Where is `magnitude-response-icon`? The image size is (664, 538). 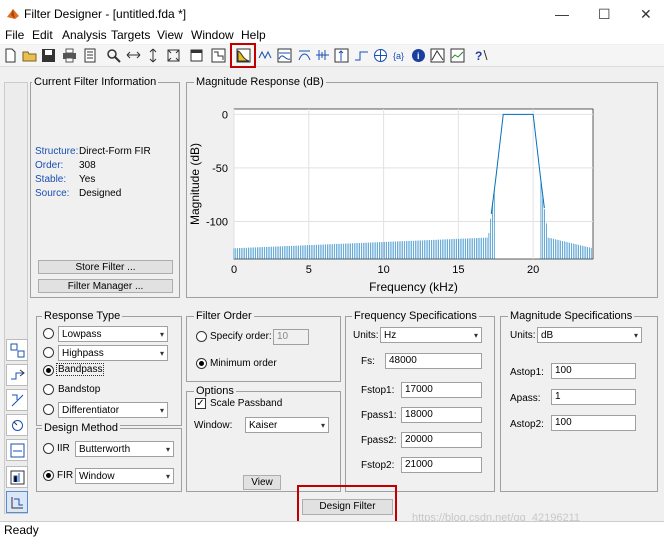 magnitude-response-icon is located at coordinates (243, 55).